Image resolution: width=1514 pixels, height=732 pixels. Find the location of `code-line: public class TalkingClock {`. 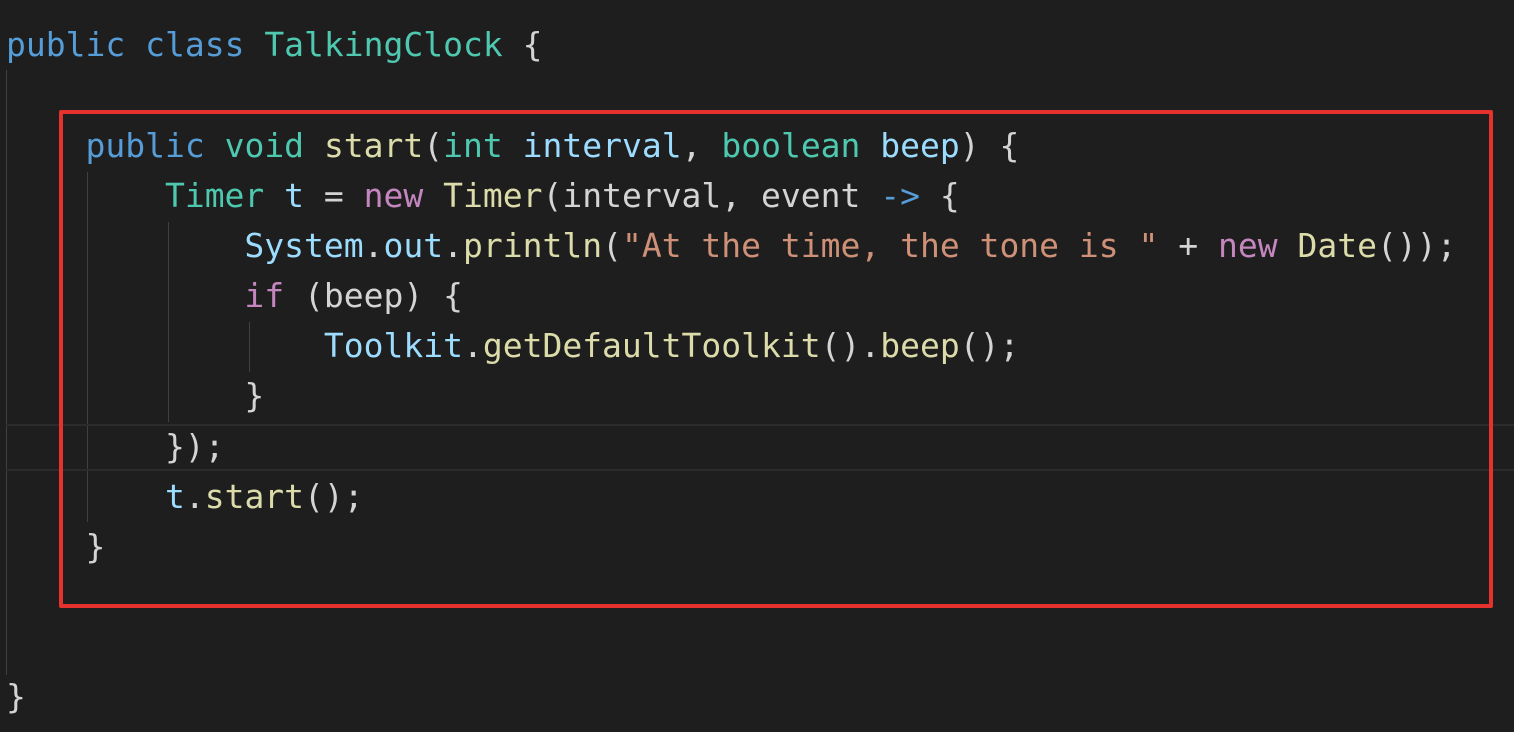

code-line: public class TalkingClock { is located at coordinates (274, 45).